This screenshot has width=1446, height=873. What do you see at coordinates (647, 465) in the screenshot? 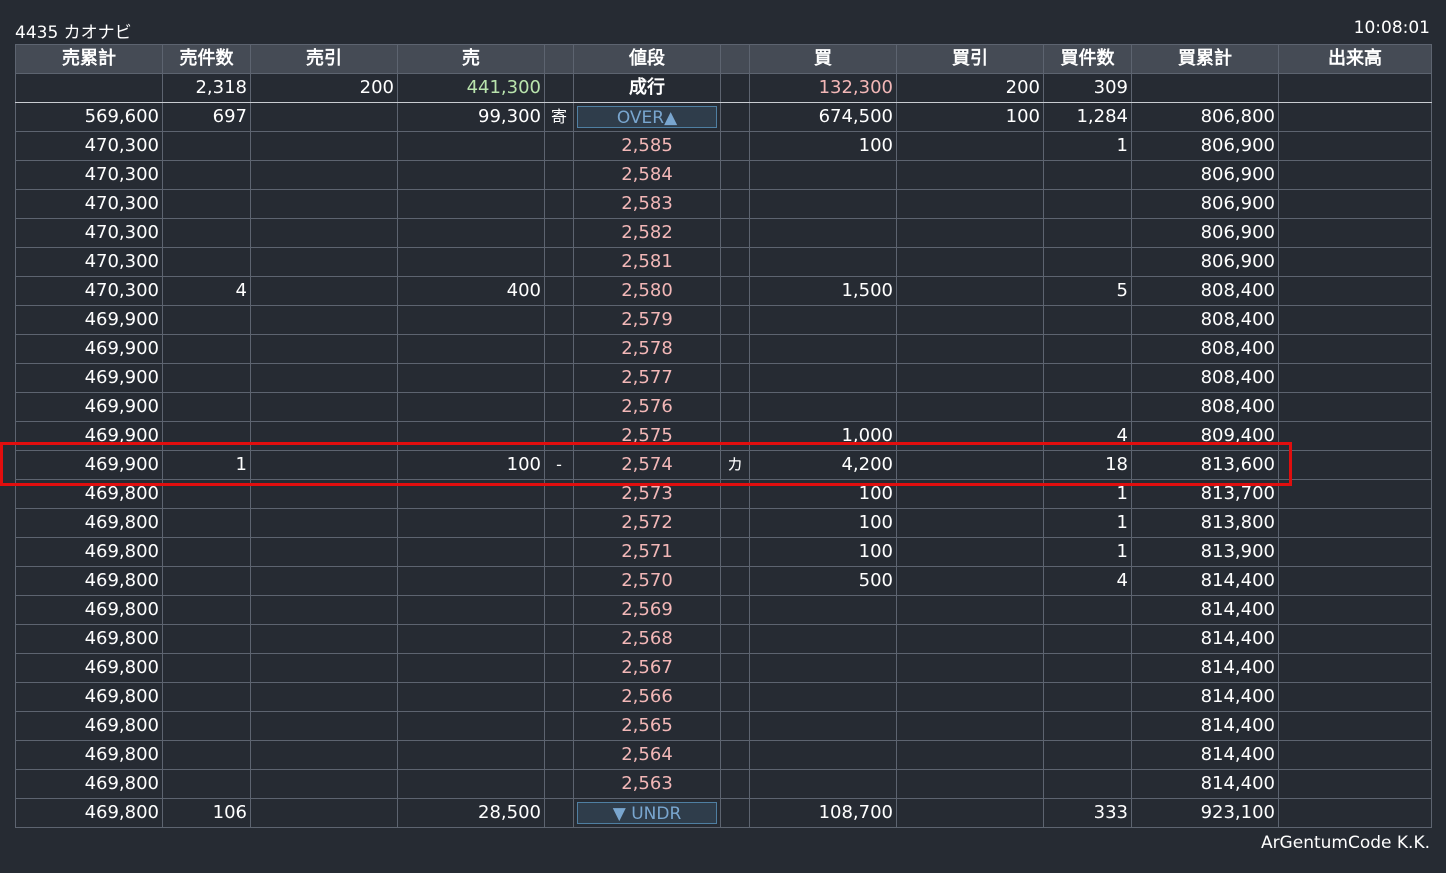
I see `price-cell: 2,574` at bounding box center [647, 465].